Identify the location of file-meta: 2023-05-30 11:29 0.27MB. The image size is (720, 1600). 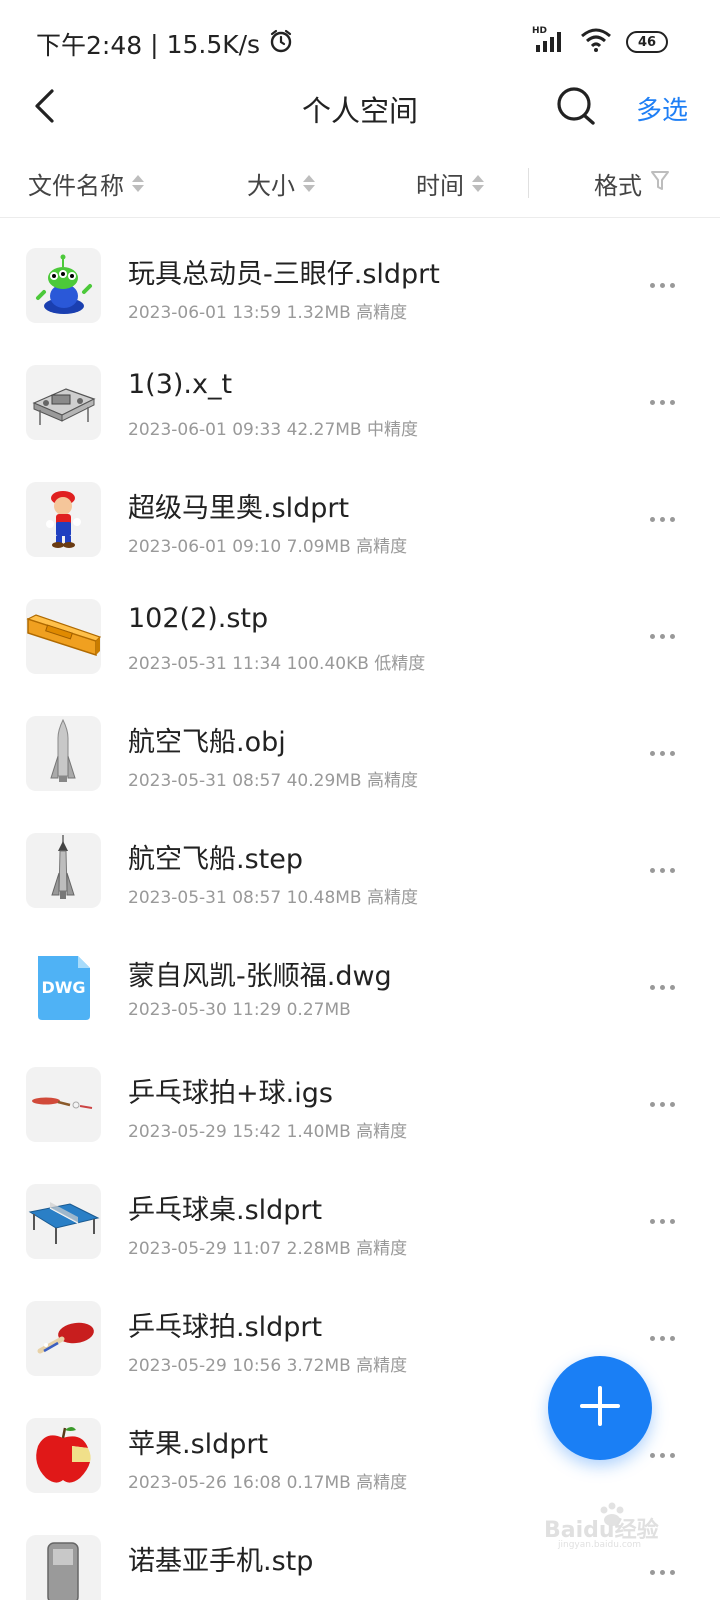
(239, 1010).